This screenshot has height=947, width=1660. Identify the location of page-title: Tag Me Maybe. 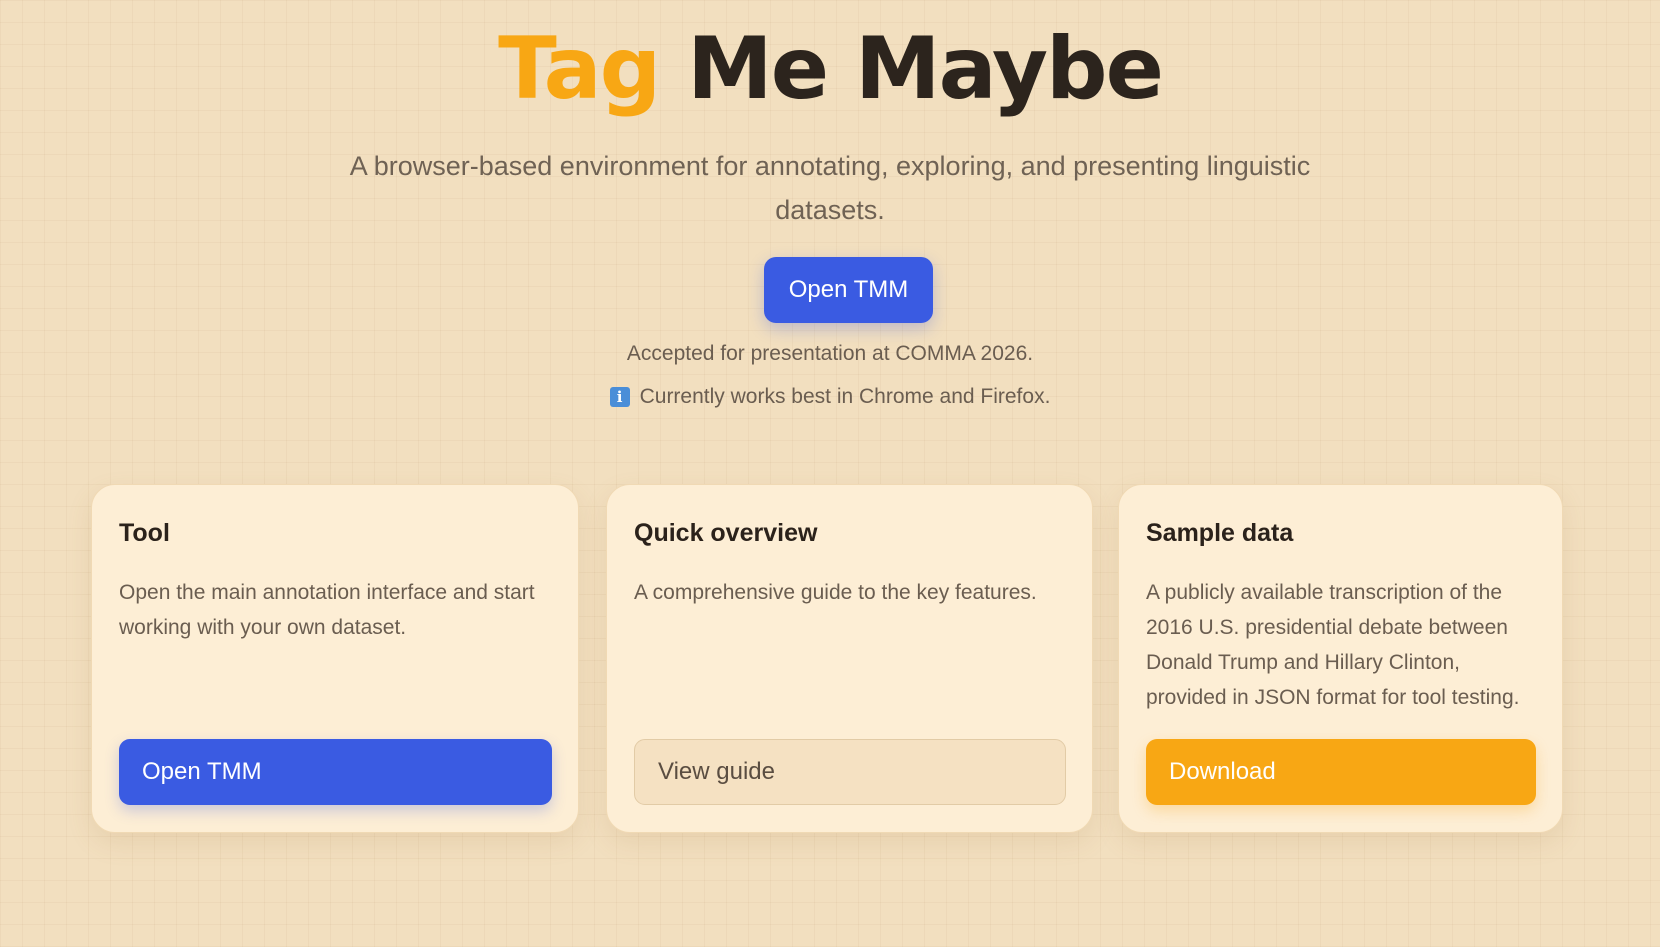
(830, 69).